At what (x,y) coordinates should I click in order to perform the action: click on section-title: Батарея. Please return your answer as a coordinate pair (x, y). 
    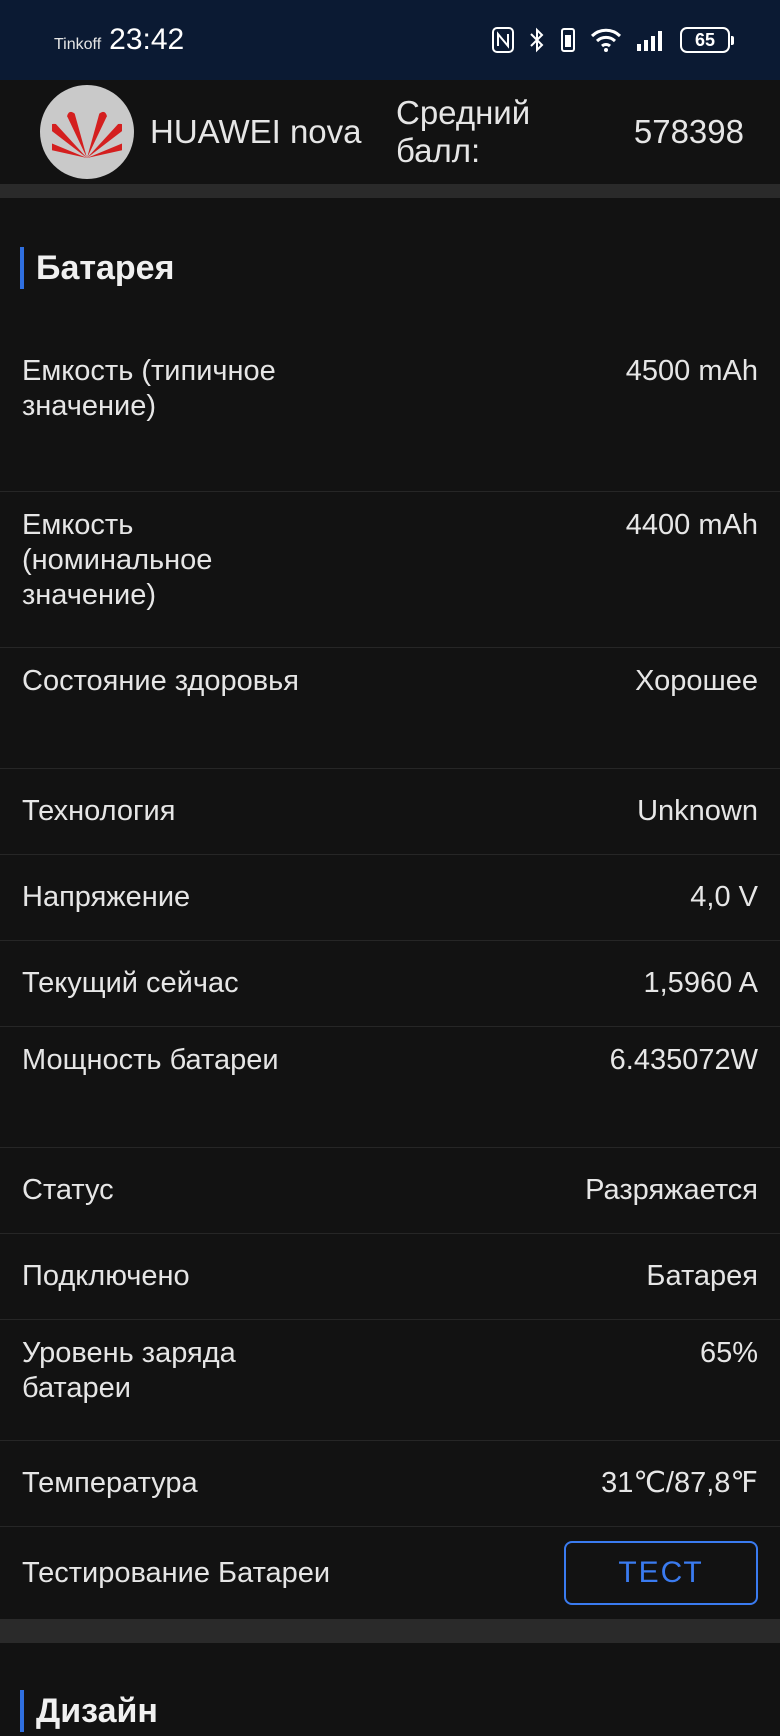
    Looking at the image, I should click on (105, 267).